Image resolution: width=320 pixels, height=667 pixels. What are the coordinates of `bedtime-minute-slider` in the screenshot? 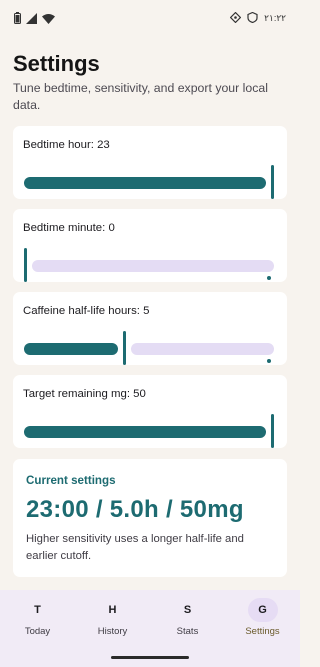 It's located at (149, 266).